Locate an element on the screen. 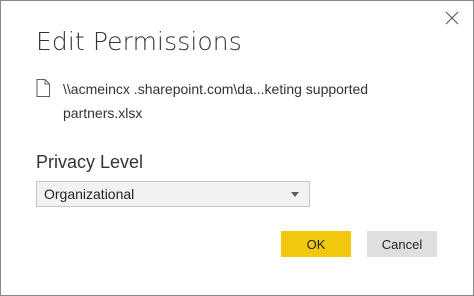  dialog-title: Edit Permissions is located at coordinates (139, 41).